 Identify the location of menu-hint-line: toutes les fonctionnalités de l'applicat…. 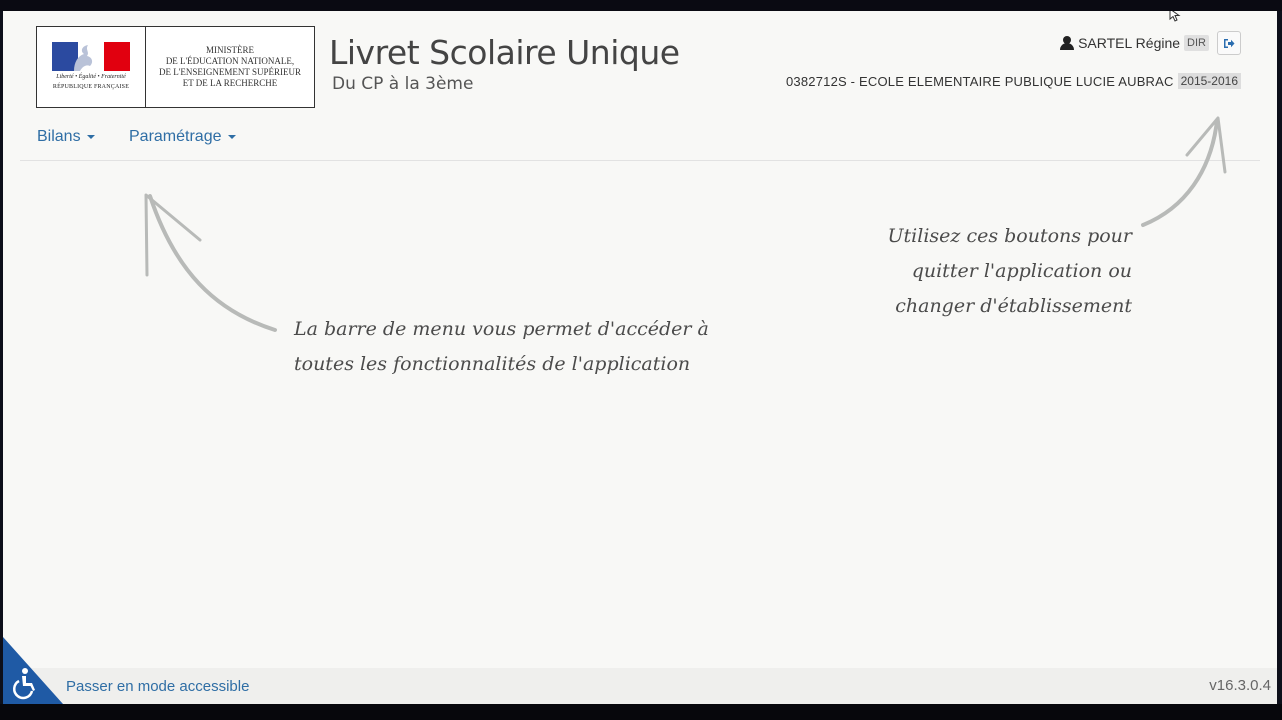
(492, 364).